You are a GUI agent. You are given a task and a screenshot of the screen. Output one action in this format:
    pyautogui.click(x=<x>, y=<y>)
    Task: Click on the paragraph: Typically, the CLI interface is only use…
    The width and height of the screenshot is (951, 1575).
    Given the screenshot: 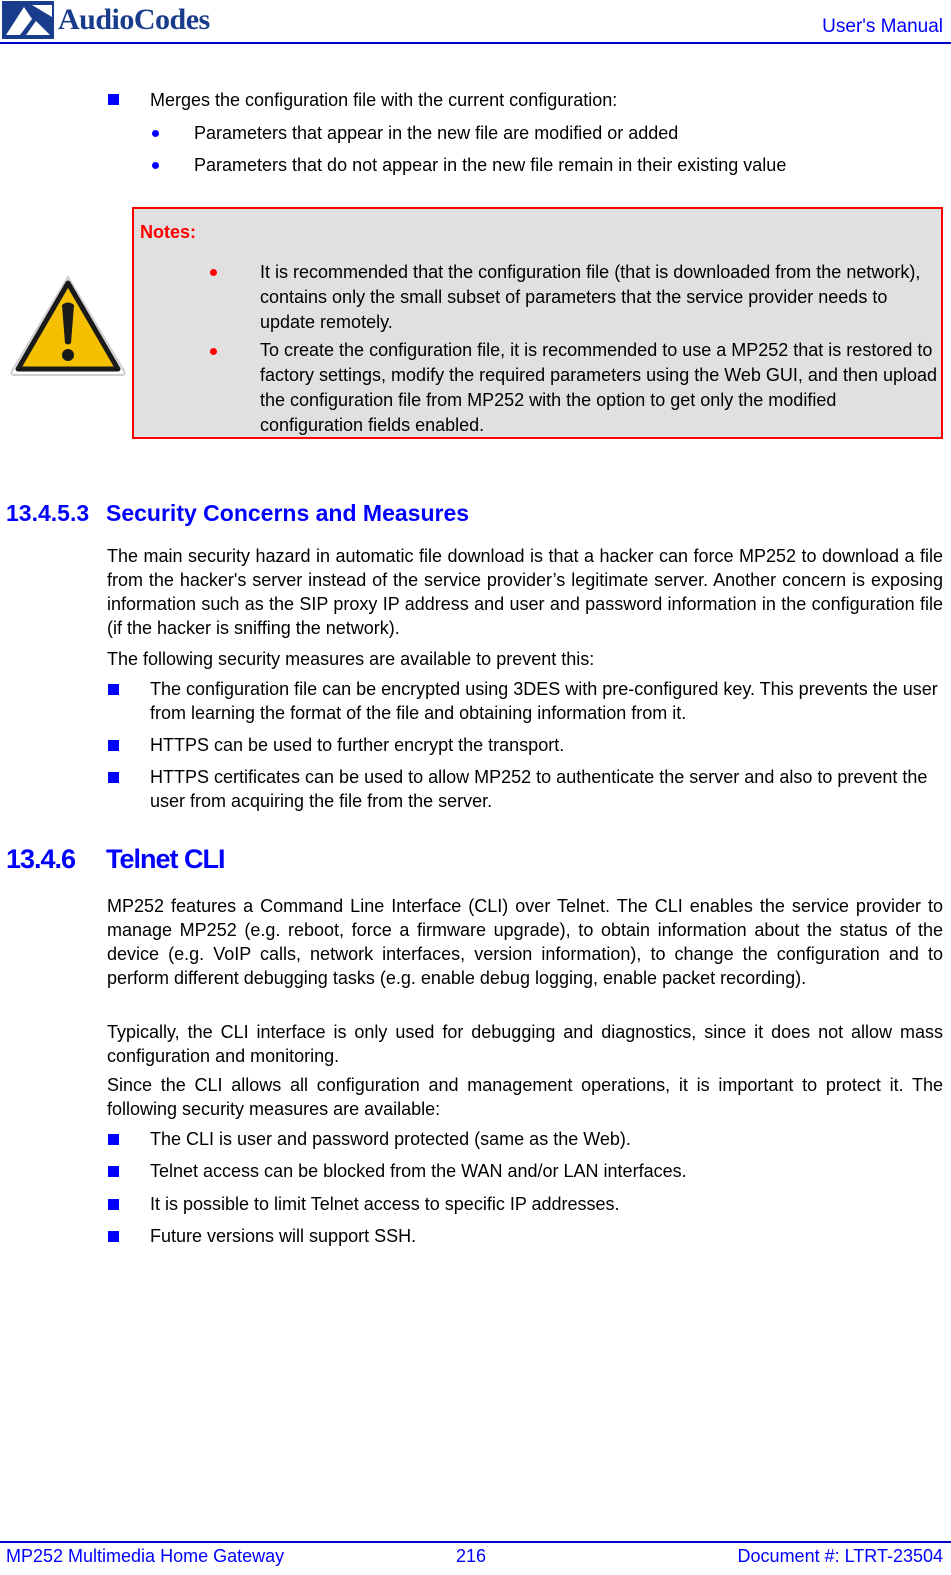 What is the action you would take?
    pyautogui.click(x=525, y=1044)
    